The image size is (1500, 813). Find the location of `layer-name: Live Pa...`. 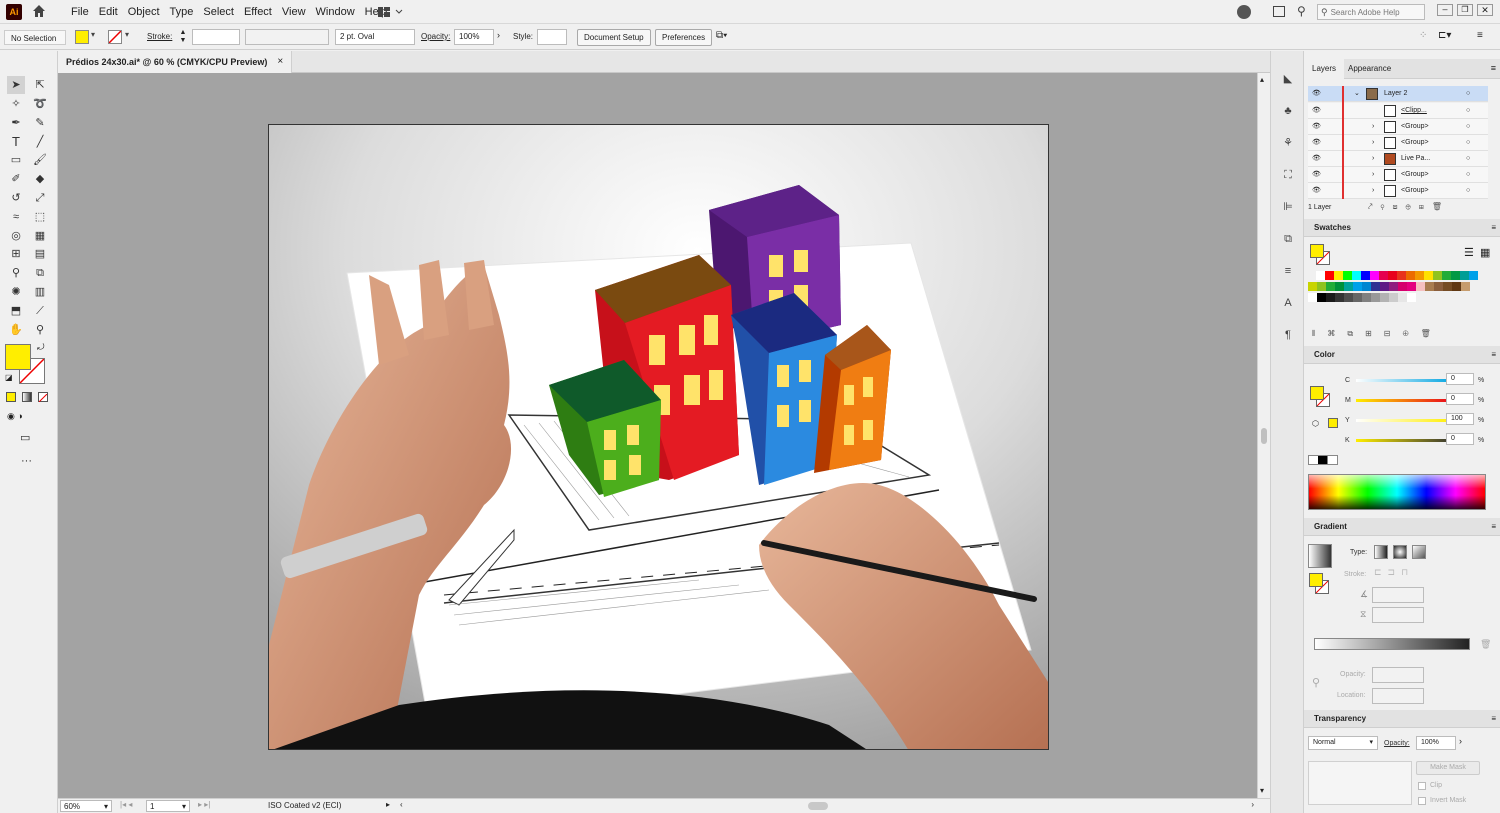

layer-name: Live Pa... is located at coordinates (1415, 159).